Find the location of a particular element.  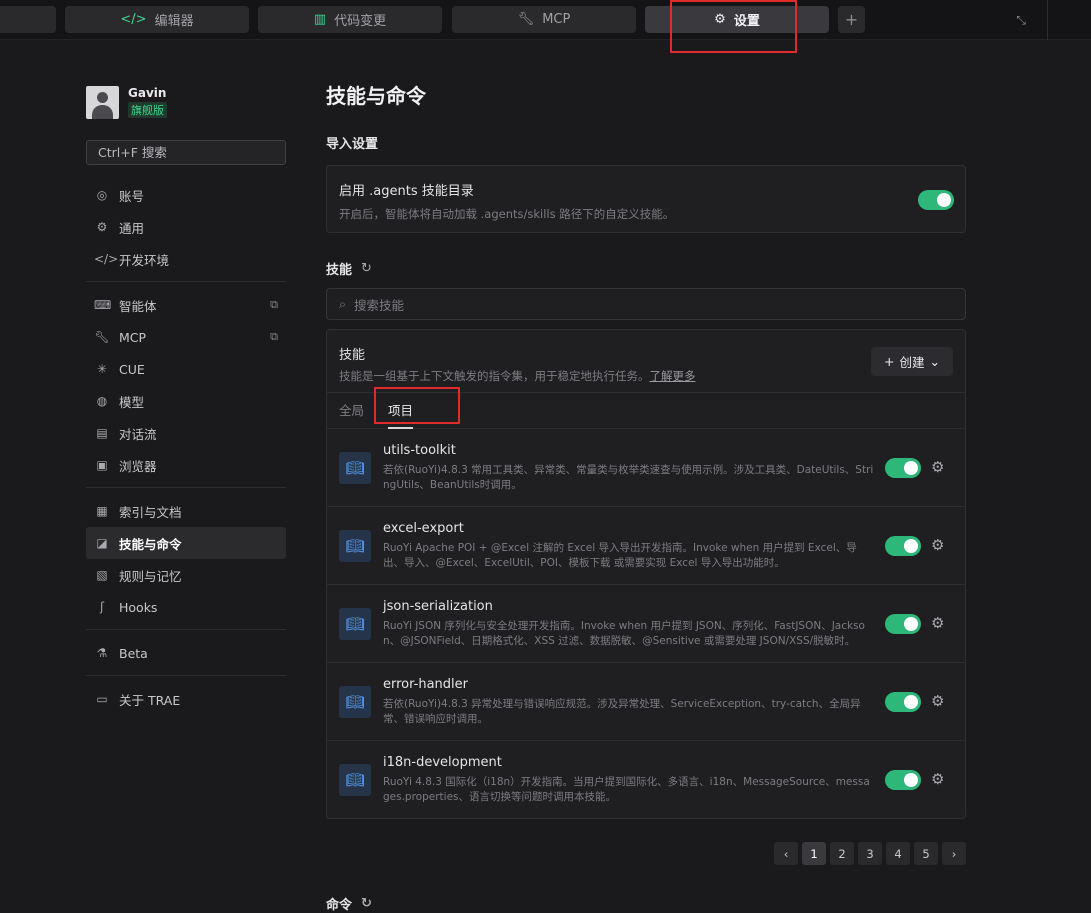

pagination: ‹ 1 2 3 4 5 › is located at coordinates (870, 853).